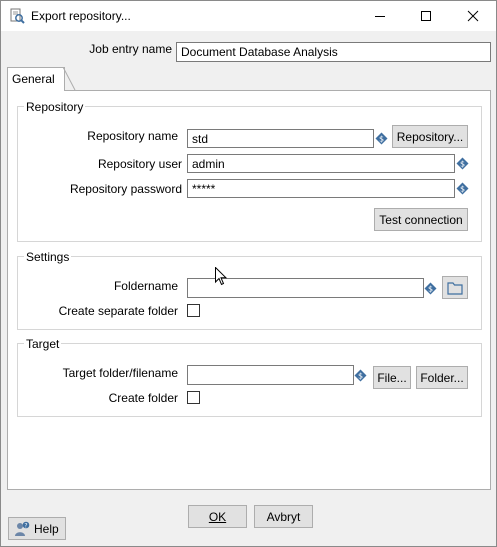 This screenshot has width=497, height=547. Describe the element at coordinates (321, 163) in the screenshot. I see `repository-user-input: admin` at that location.